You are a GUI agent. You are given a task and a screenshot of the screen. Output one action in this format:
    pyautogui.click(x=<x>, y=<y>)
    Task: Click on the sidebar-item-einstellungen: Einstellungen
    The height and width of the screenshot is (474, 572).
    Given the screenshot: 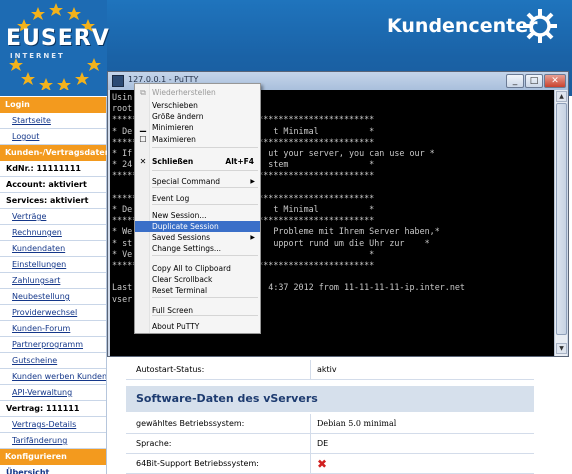 What is the action you would take?
    pyautogui.click(x=53, y=265)
    